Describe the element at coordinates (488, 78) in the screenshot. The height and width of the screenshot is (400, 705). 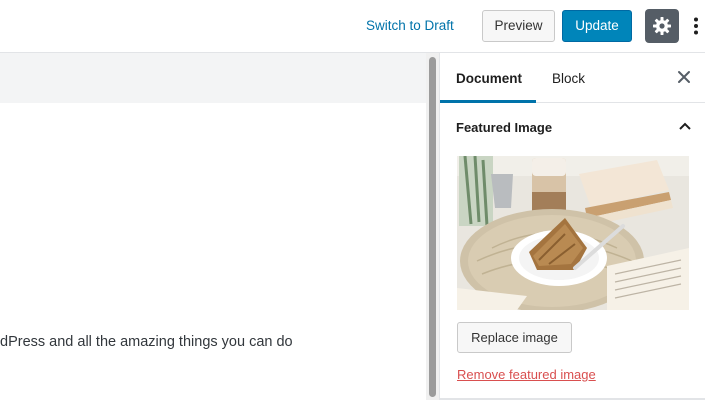
I see `tab-document: Document` at that location.